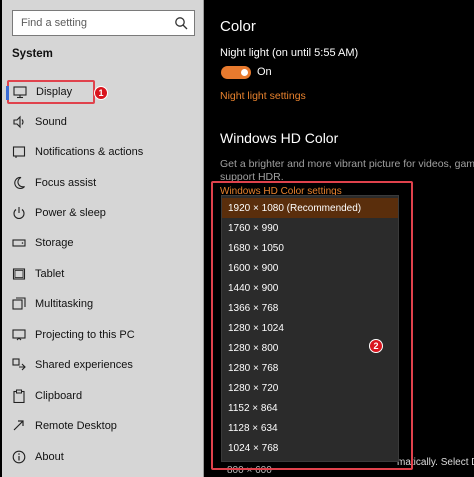 The height and width of the screenshot is (477, 474). What do you see at coordinates (59, 396) in the screenshot?
I see `sidebar-item-label: Clipboard` at bounding box center [59, 396].